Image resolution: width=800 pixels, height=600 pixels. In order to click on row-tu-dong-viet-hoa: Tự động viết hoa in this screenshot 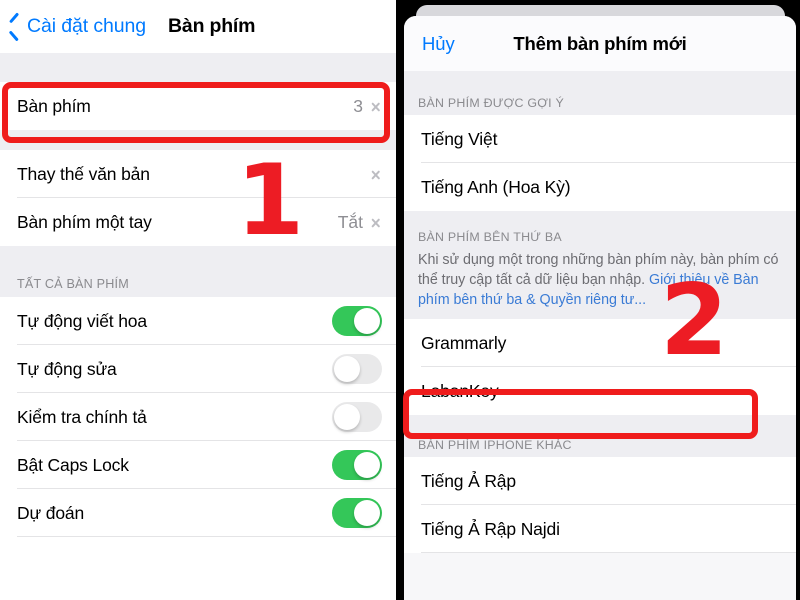, I will do `click(198, 321)`.